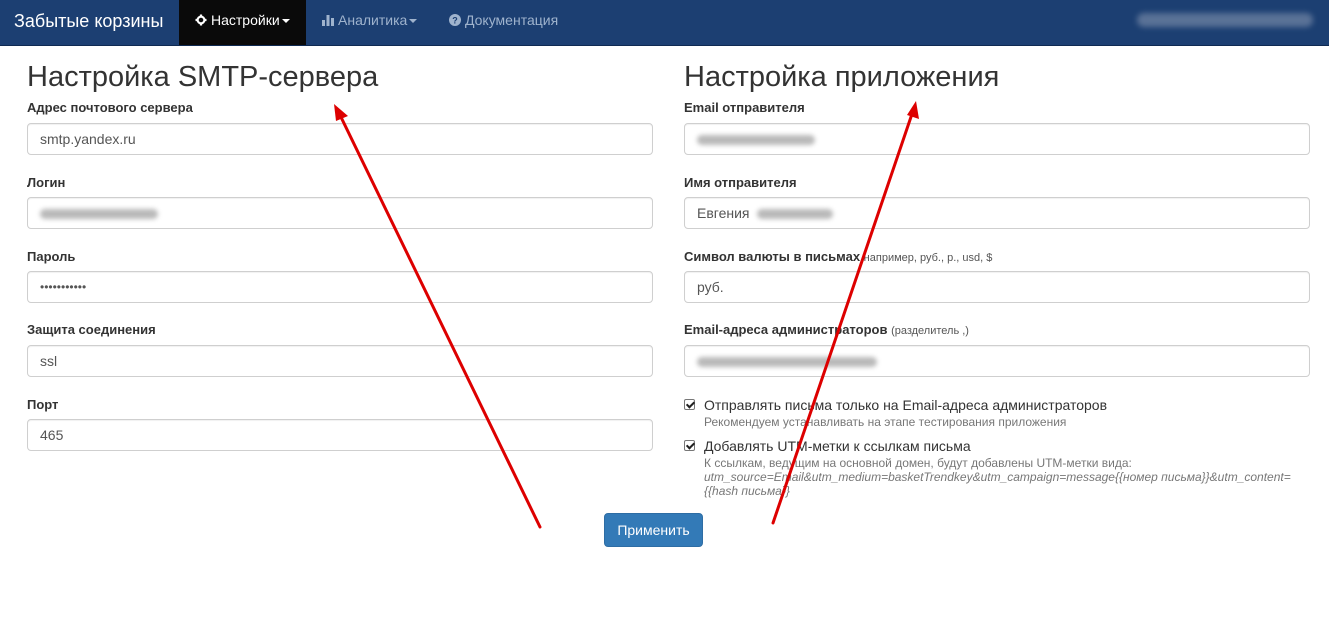  What do you see at coordinates (843, 317) in the screenshot?
I see `annotation-arrow-right` at bounding box center [843, 317].